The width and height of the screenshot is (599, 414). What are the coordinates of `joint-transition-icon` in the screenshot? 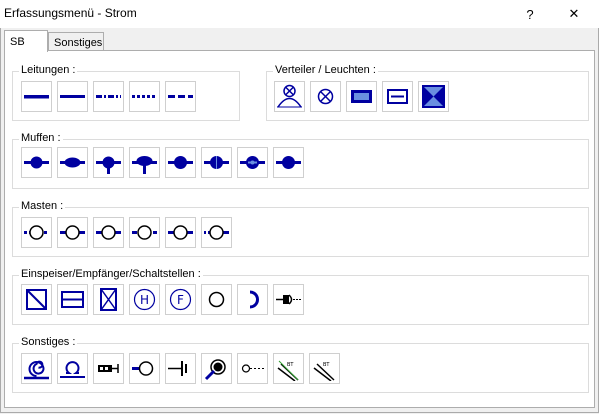 It's located at (216, 162).